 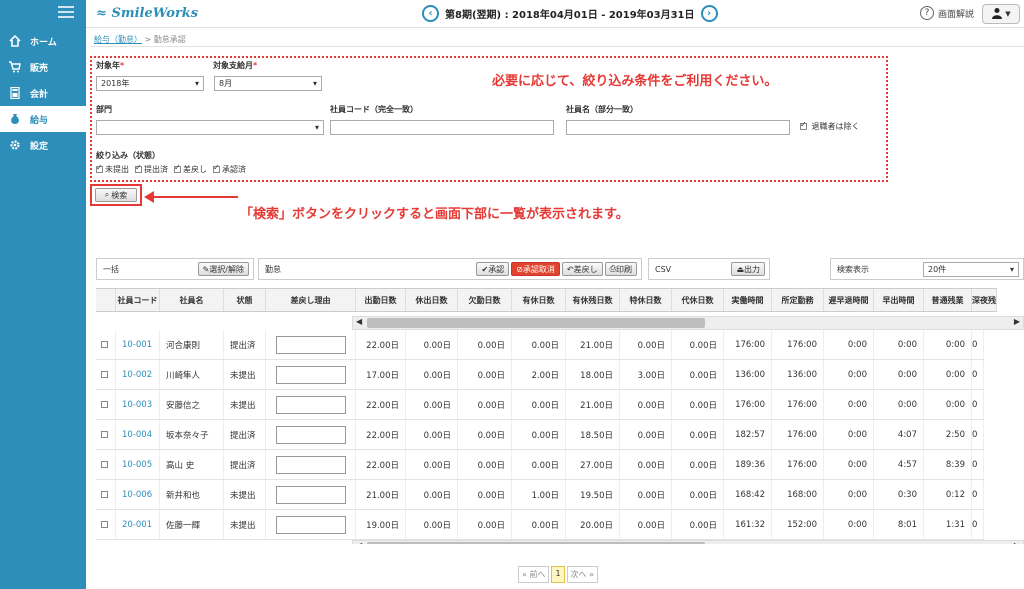 What do you see at coordinates (646, 300) in the screenshot?
I see `column-header: 特休日数` at bounding box center [646, 300].